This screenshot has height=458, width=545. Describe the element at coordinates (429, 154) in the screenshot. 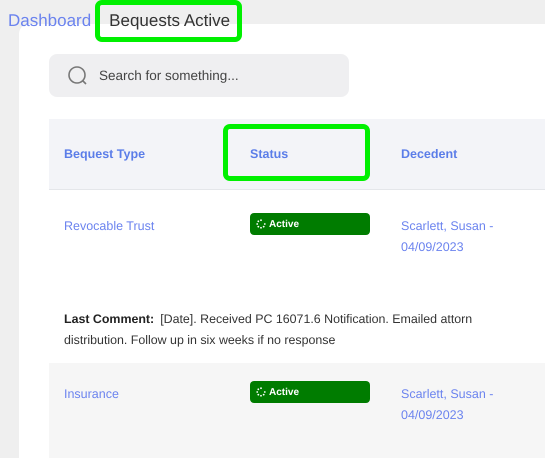

I see `column-header: Decedent` at that location.